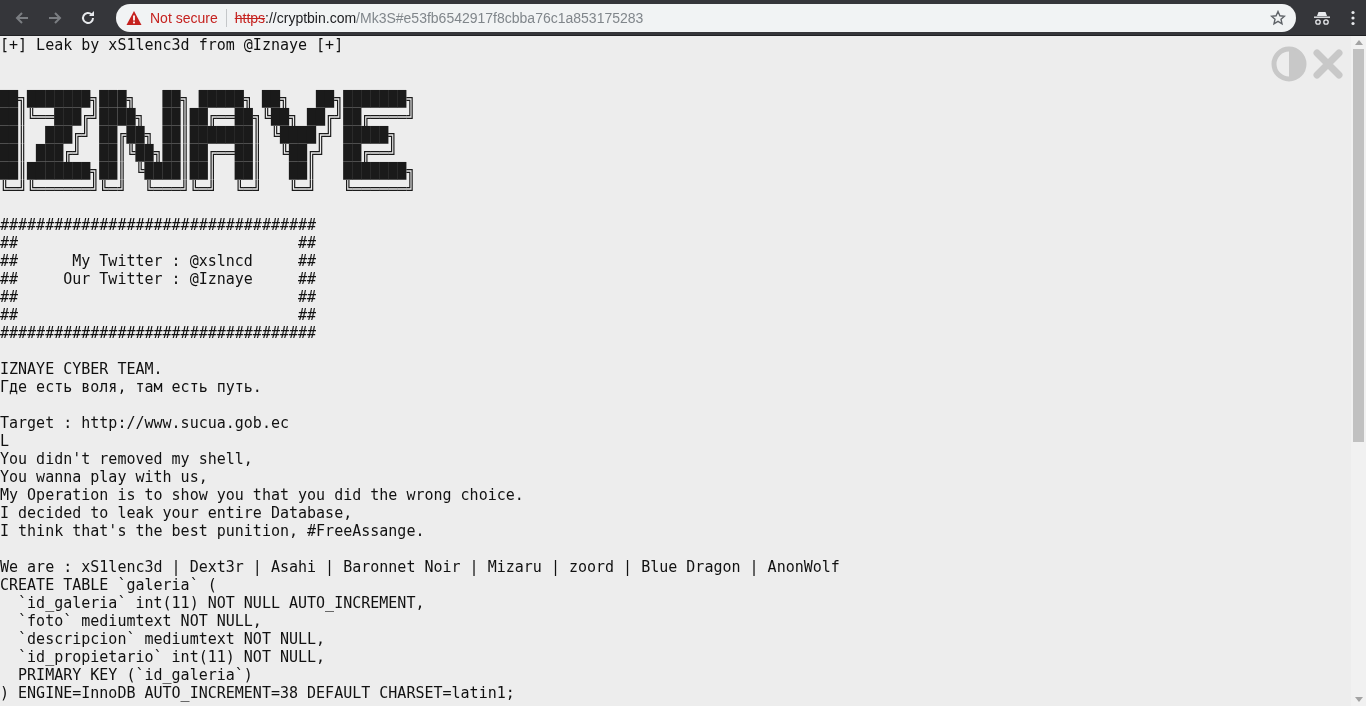 This screenshot has width=1366, height=706. Describe the element at coordinates (184, 17) in the screenshot. I see `security-label: Not secure` at that location.